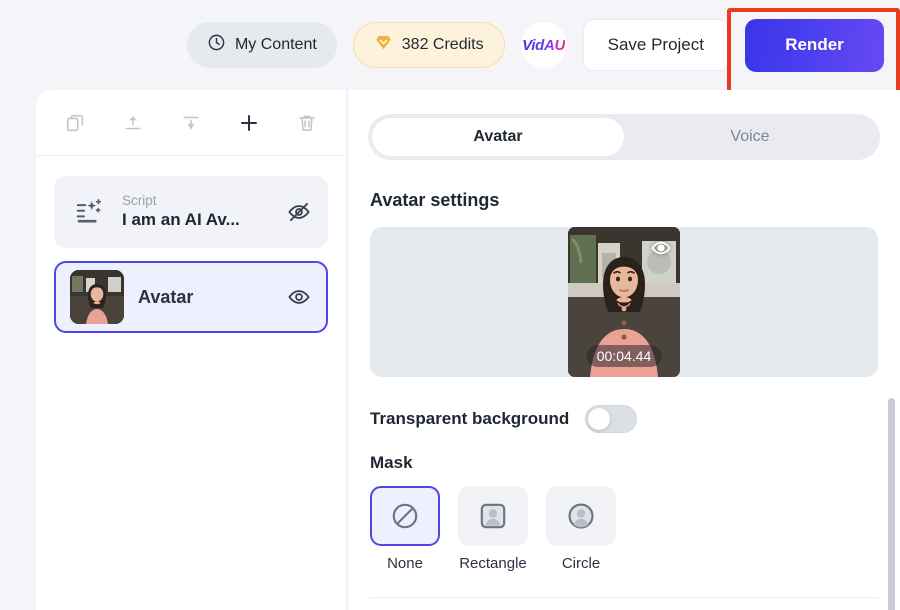 The width and height of the screenshot is (900, 610). I want to click on vidau-logo-text: VidAU, so click(544, 45).